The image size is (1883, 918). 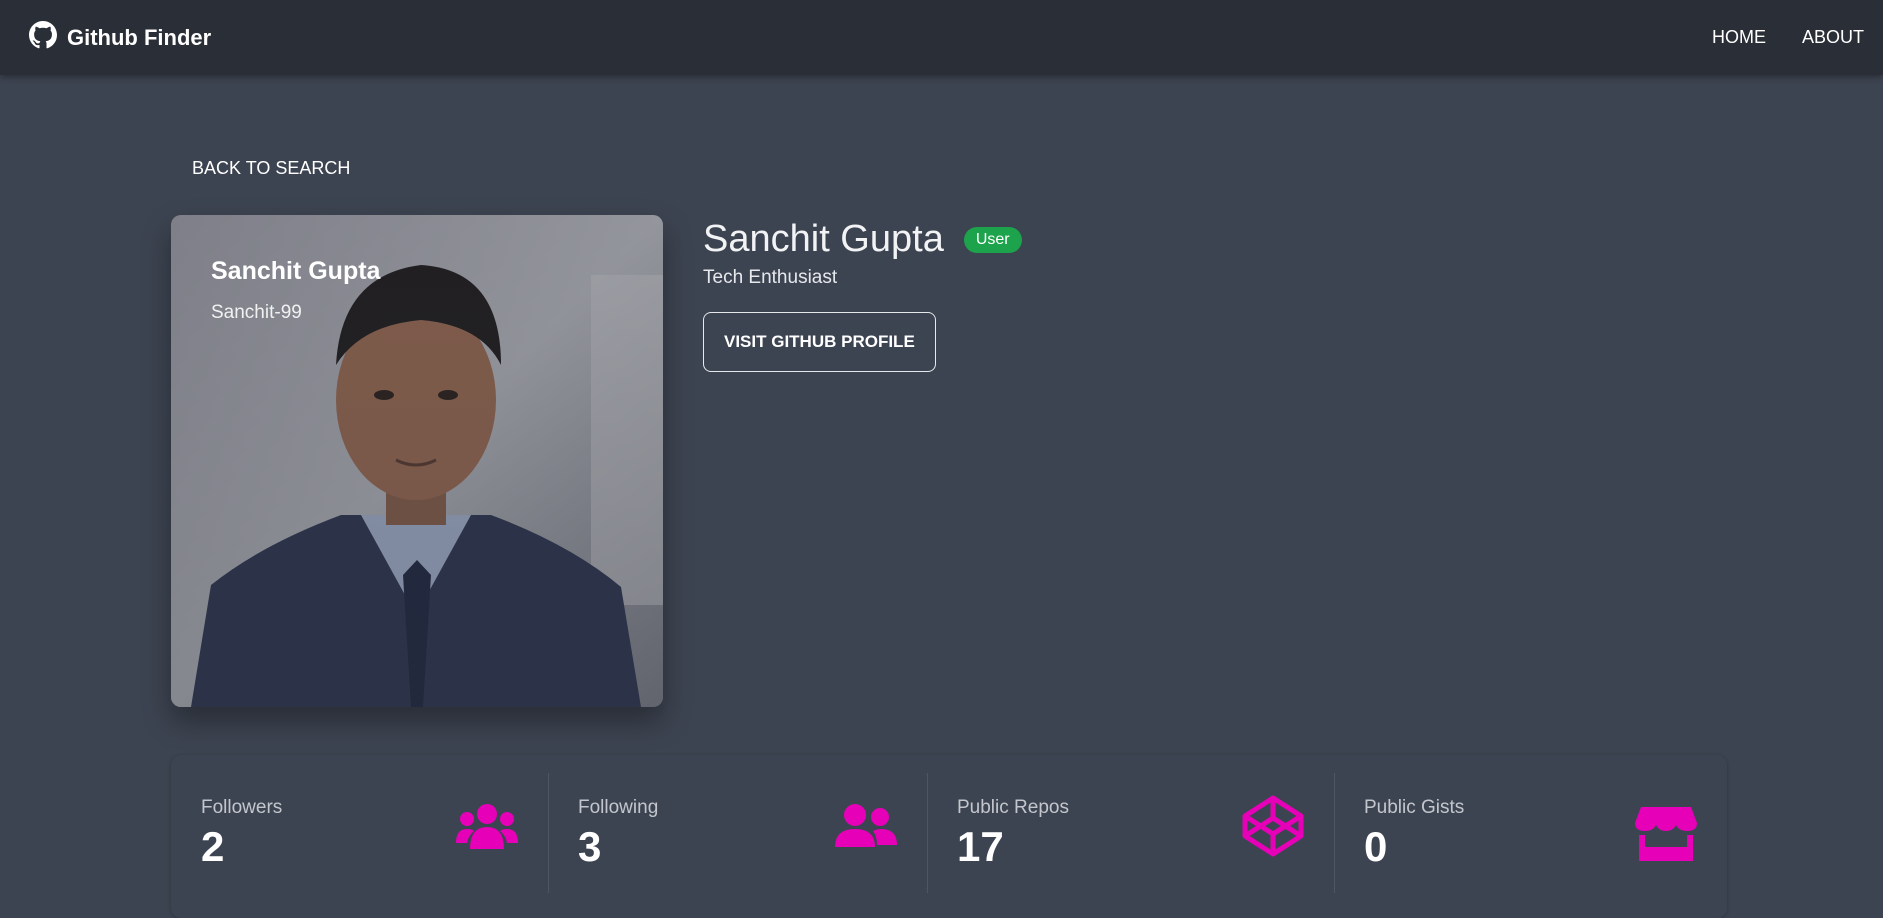 I want to click on brand: Github Finder, so click(x=120, y=37).